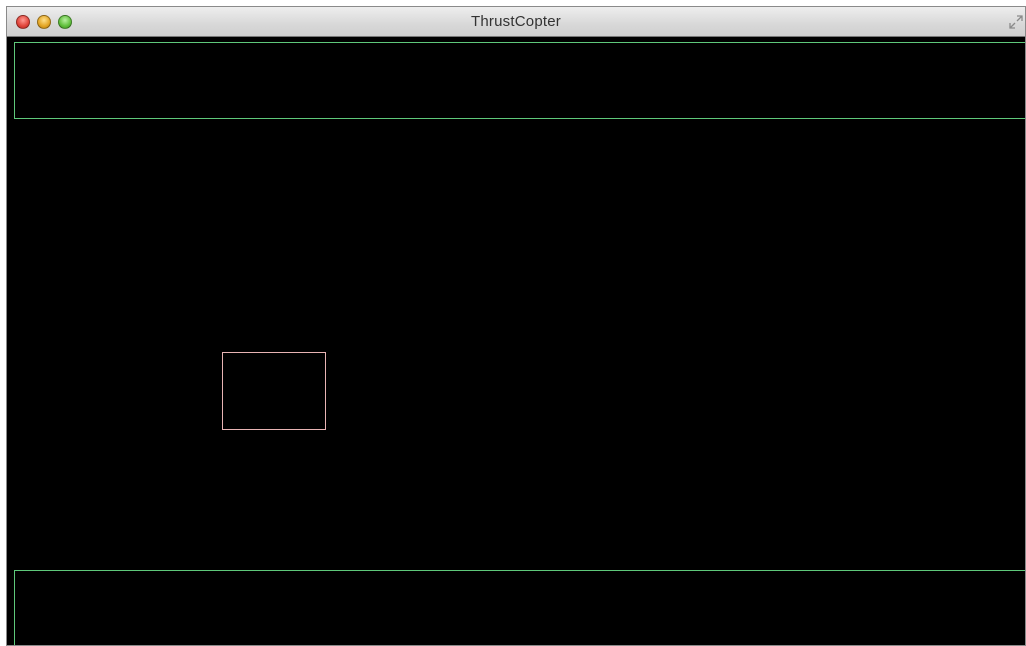  Describe the element at coordinates (519, 80) in the screenshot. I see `top-obstacle` at that location.